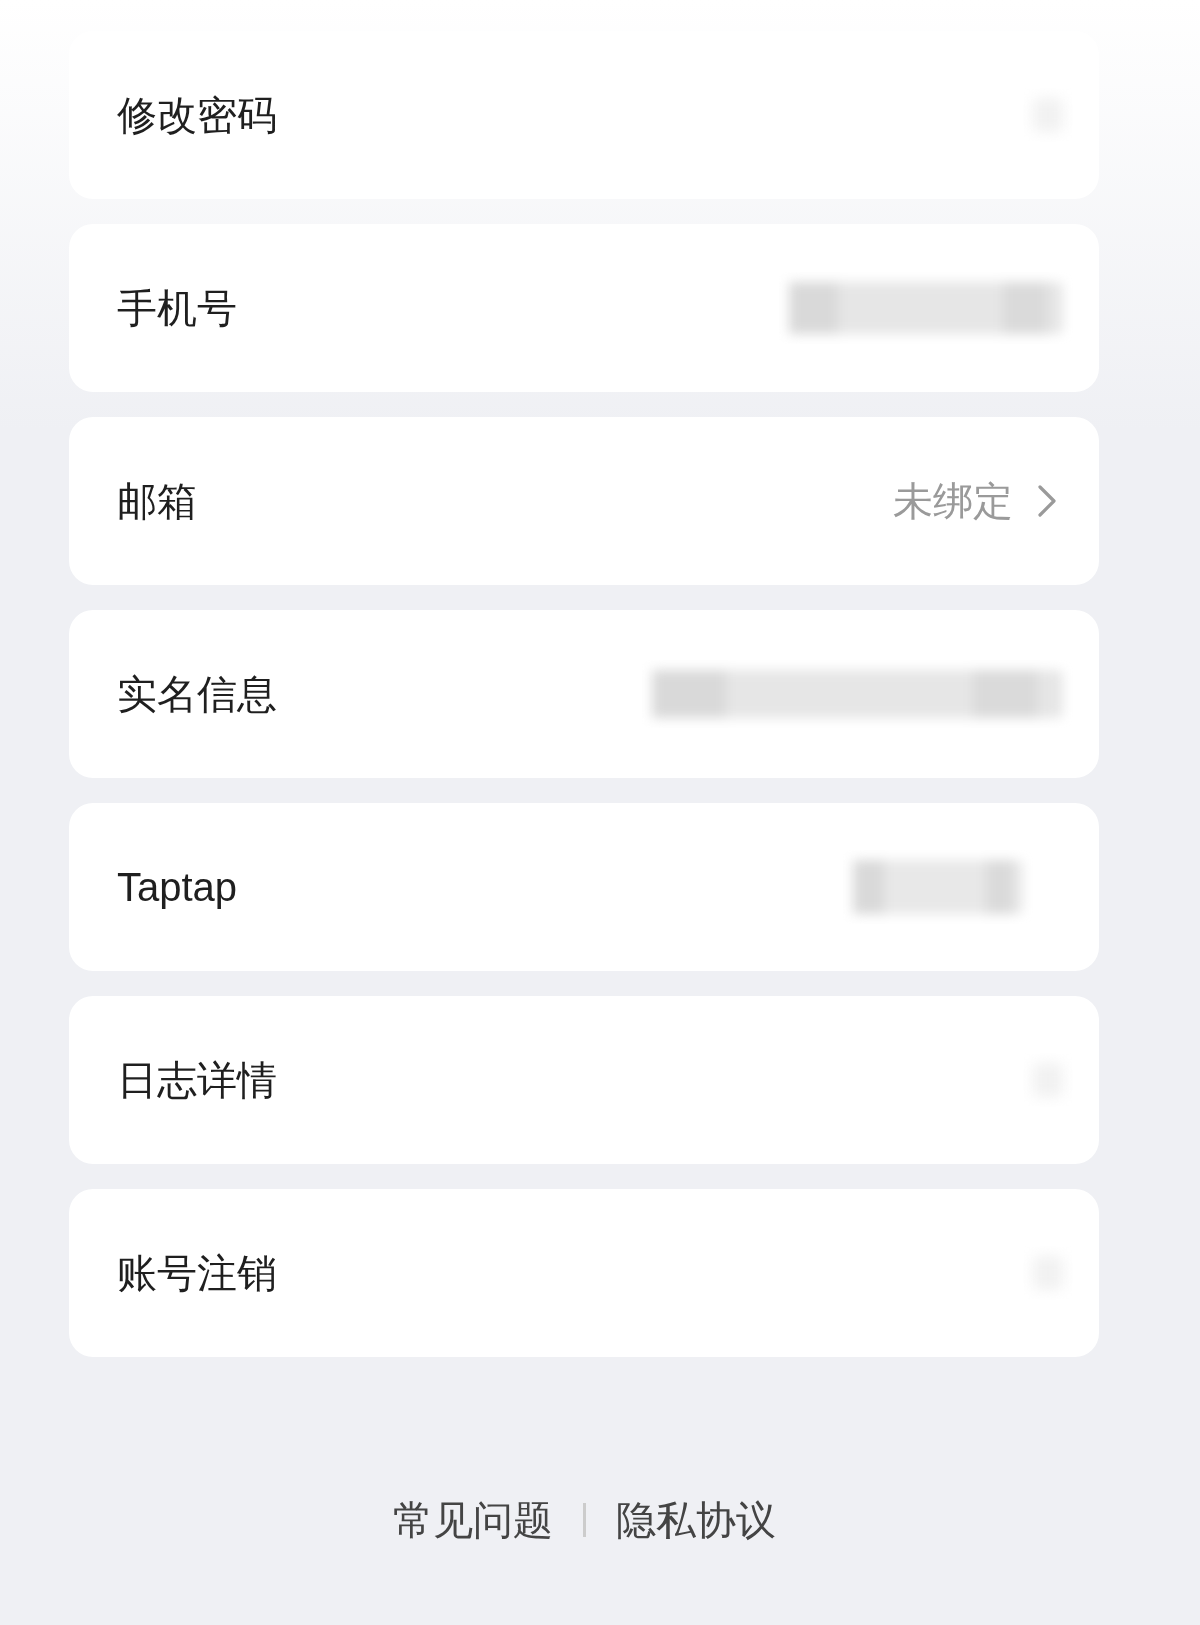 This screenshot has width=1200, height=1625. I want to click on row-label: 实名信息, so click(197, 694).